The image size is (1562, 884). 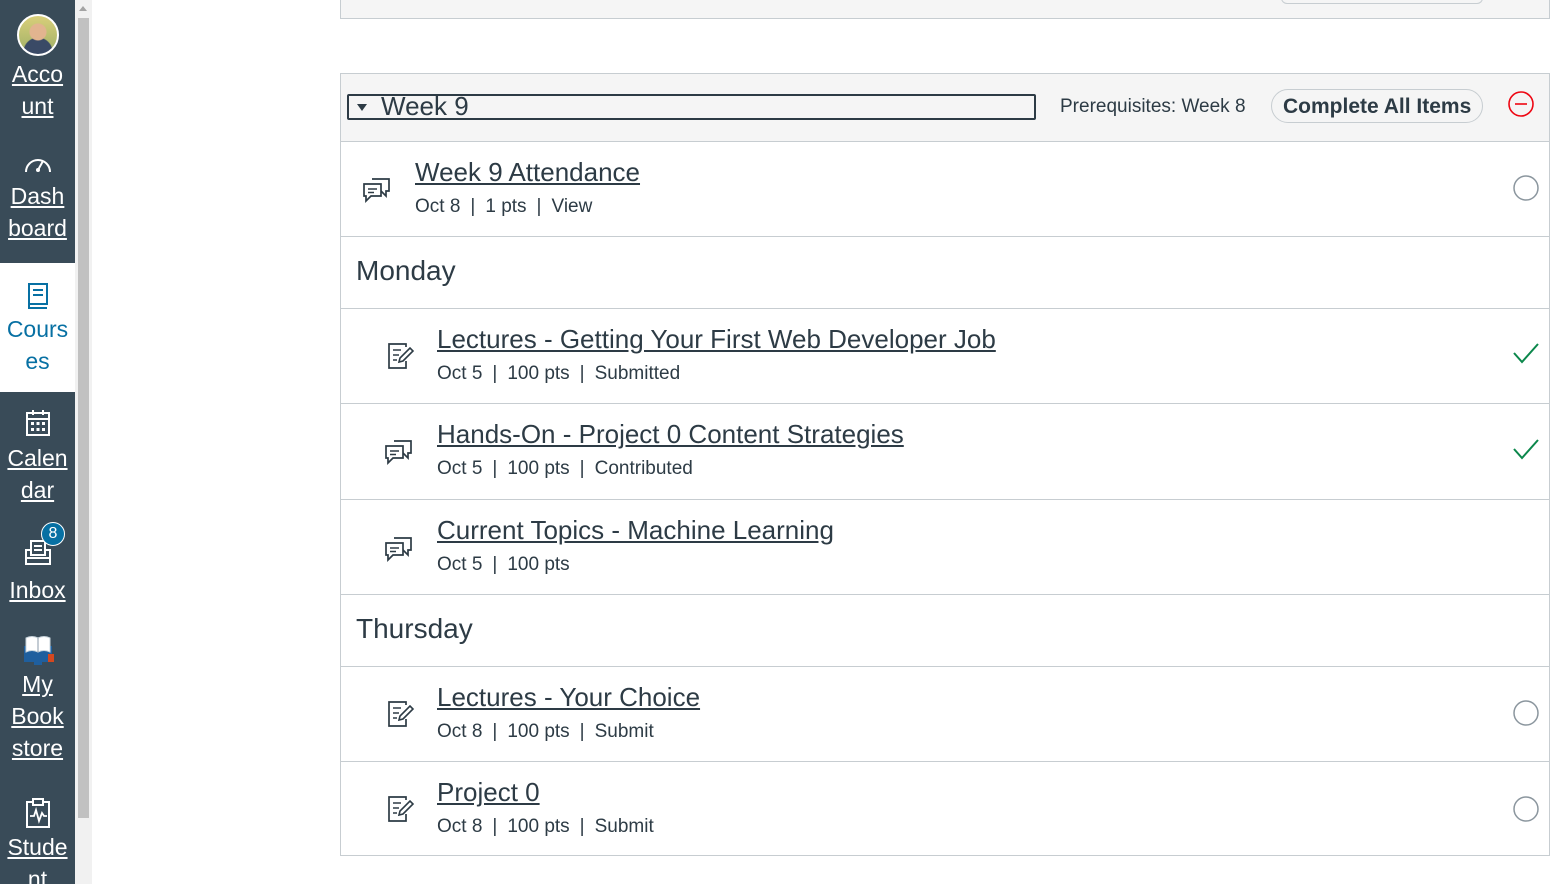 What do you see at coordinates (527, 172) in the screenshot?
I see `item-title-link: Week 9 Attendance` at bounding box center [527, 172].